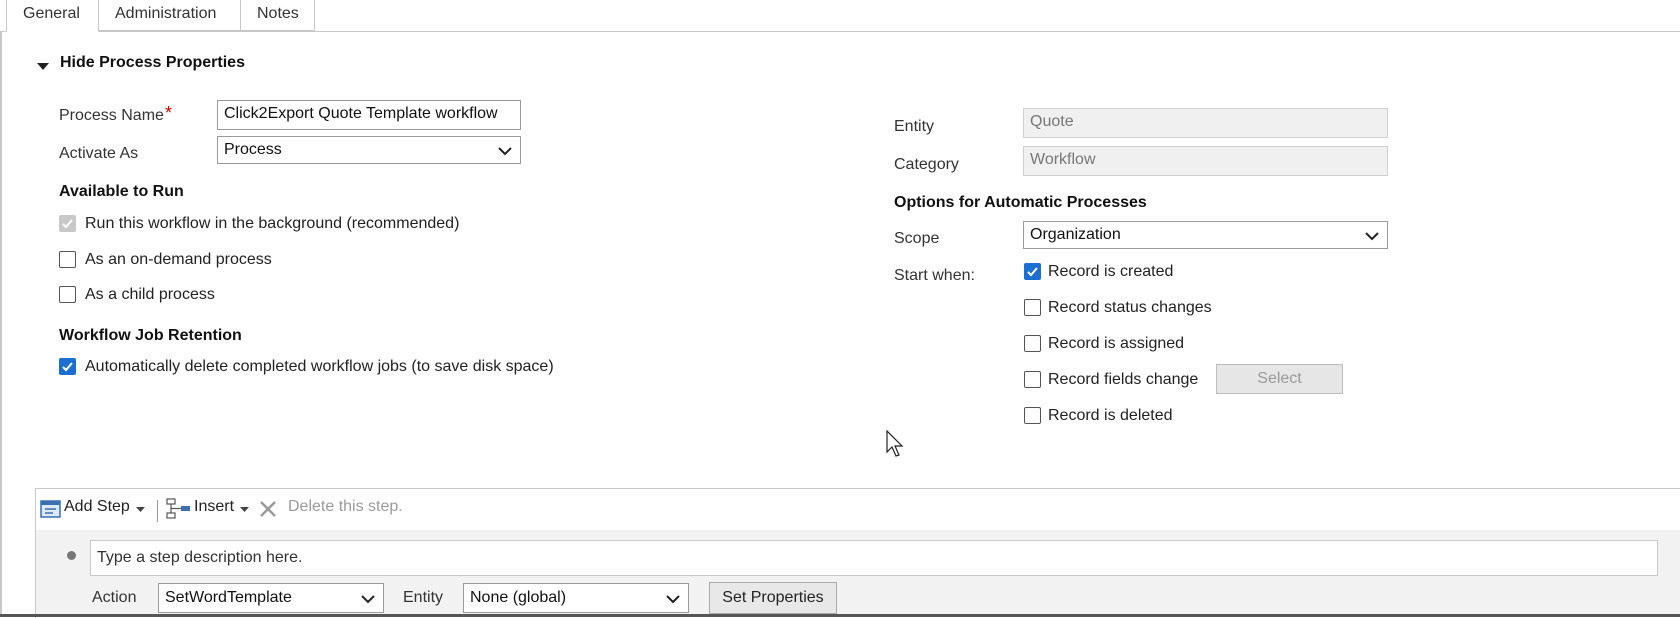 This screenshot has width=1680, height=618. Describe the element at coordinates (111, 115) in the screenshot. I see `process-name-label: Process Name` at that location.